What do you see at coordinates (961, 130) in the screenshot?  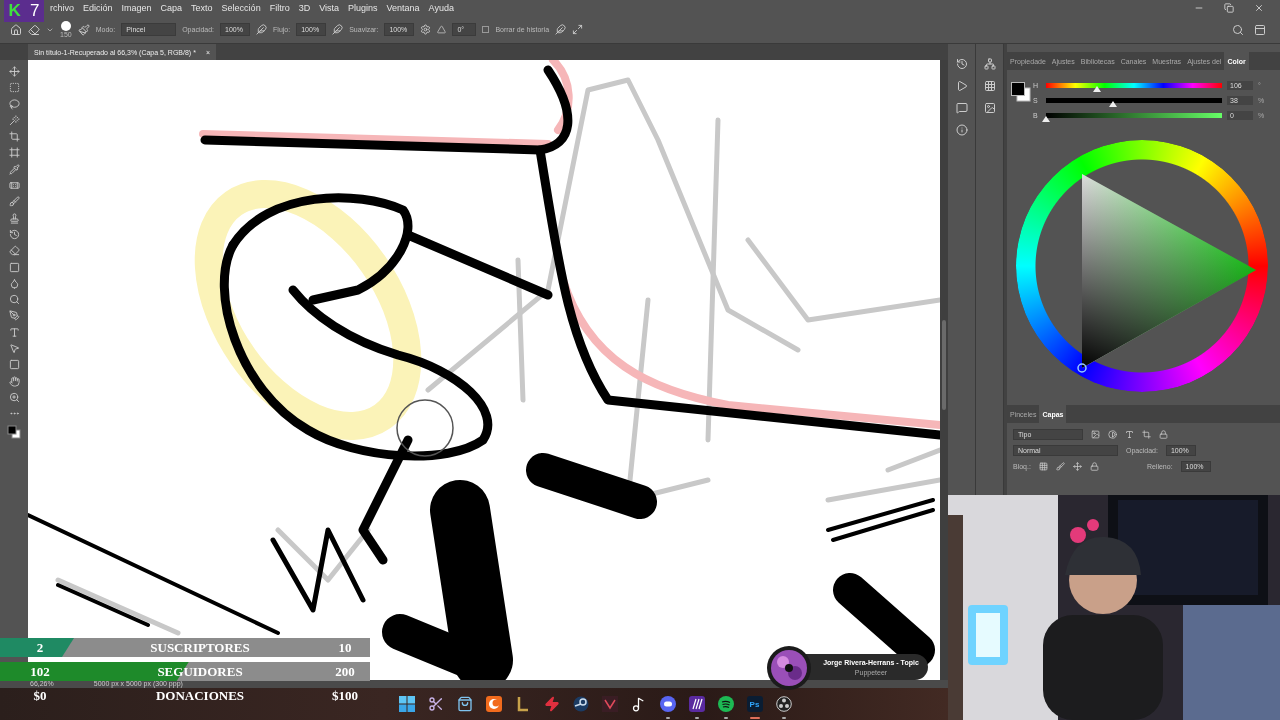 I see `info-icon` at bounding box center [961, 130].